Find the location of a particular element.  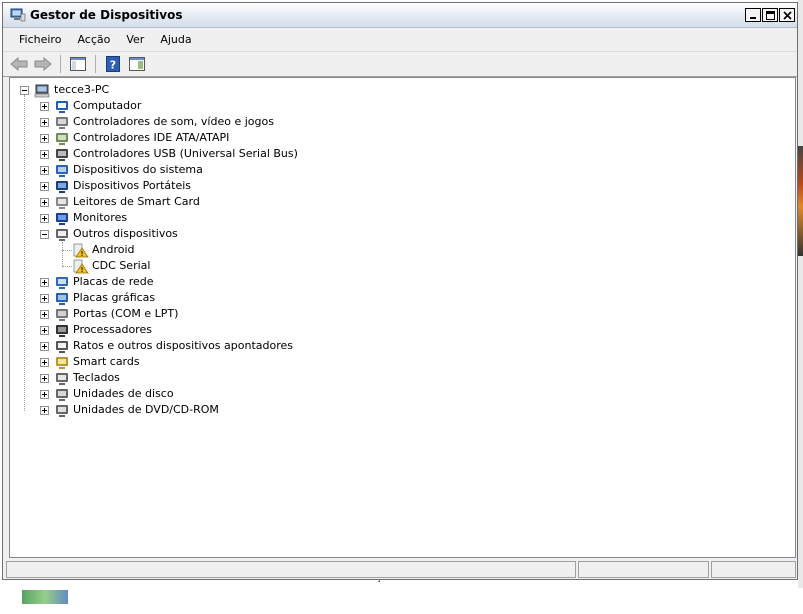

tree-root-label: tecce3-PC is located at coordinates (81, 90).